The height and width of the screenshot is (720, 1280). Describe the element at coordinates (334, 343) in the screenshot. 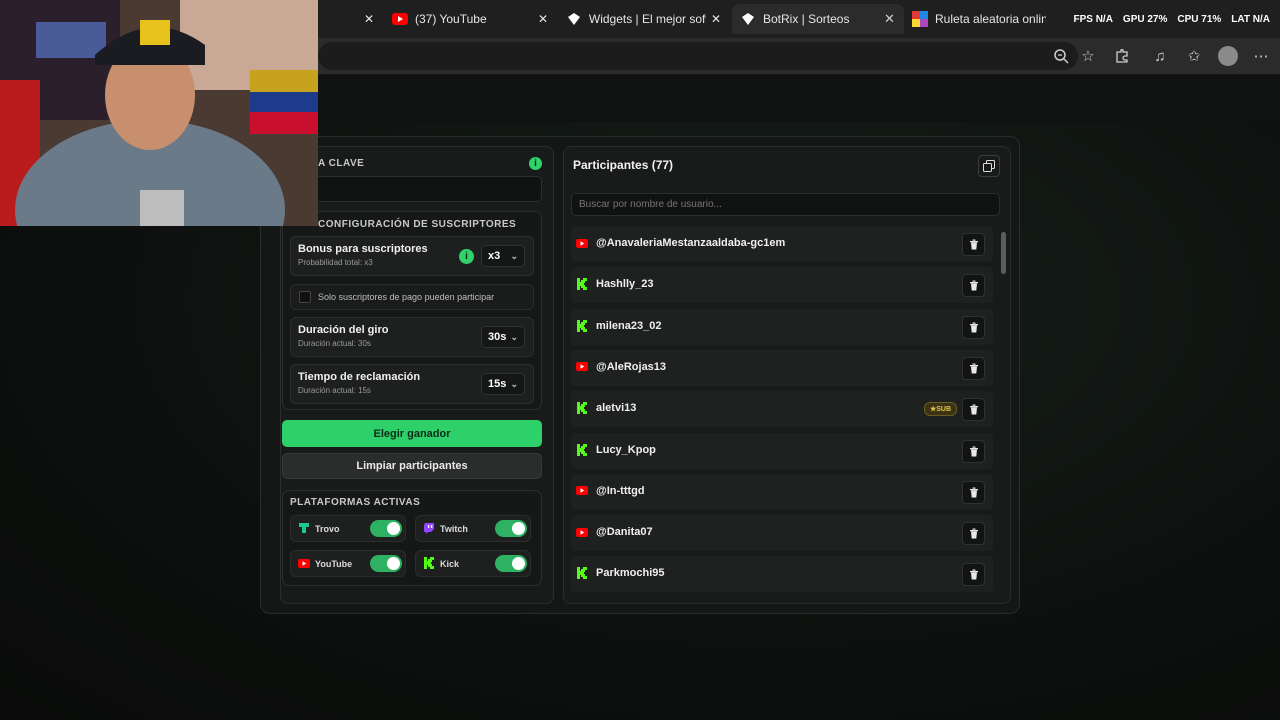

I see `spin-duration-subtitle: Duración actual: 30s` at that location.